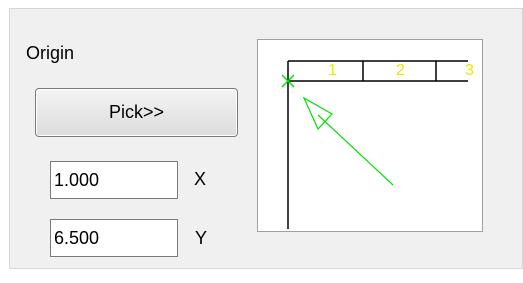  What do you see at coordinates (469, 70) in the screenshot?
I see `column-number: 3` at bounding box center [469, 70].